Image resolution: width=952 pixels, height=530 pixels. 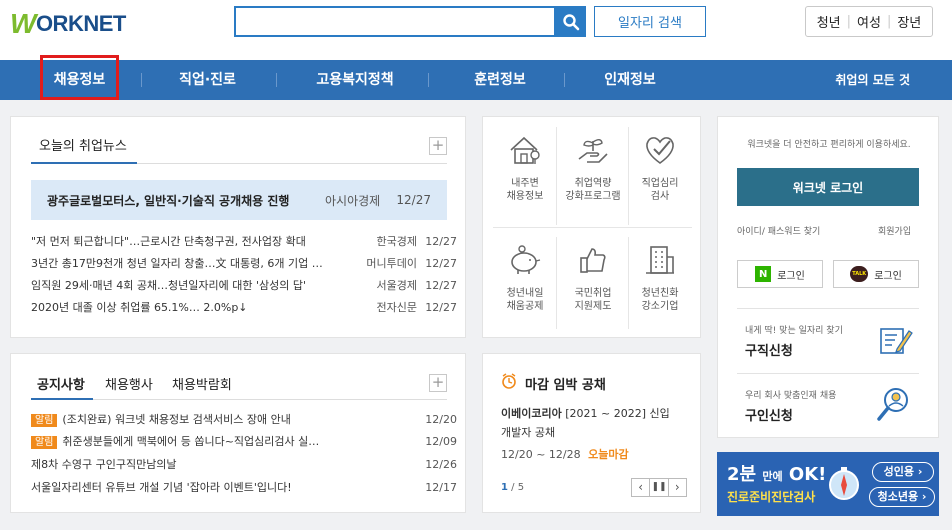 I want to click on pause-button: ❚❚, so click(x=659, y=487).